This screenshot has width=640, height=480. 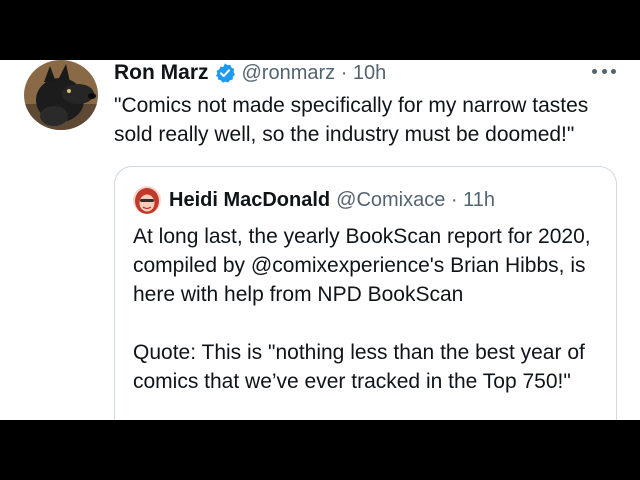 I want to click on tweet-header: Ron Marz @ronmarz · 10h, so click(x=250, y=73).